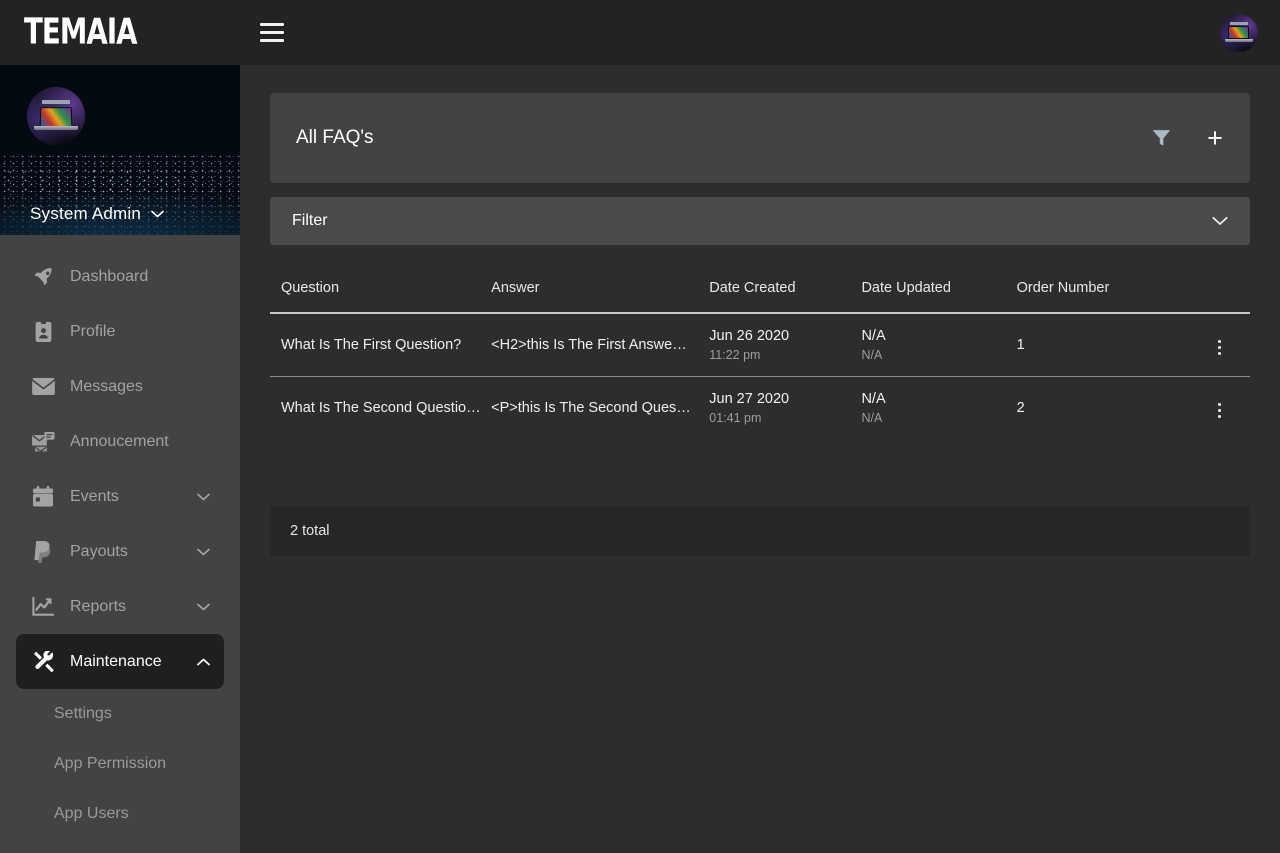 The height and width of the screenshot is (853, 1280). Describe the element at coordinates (43, 387) in the screenshot. I see `envelope-icon` at that location.